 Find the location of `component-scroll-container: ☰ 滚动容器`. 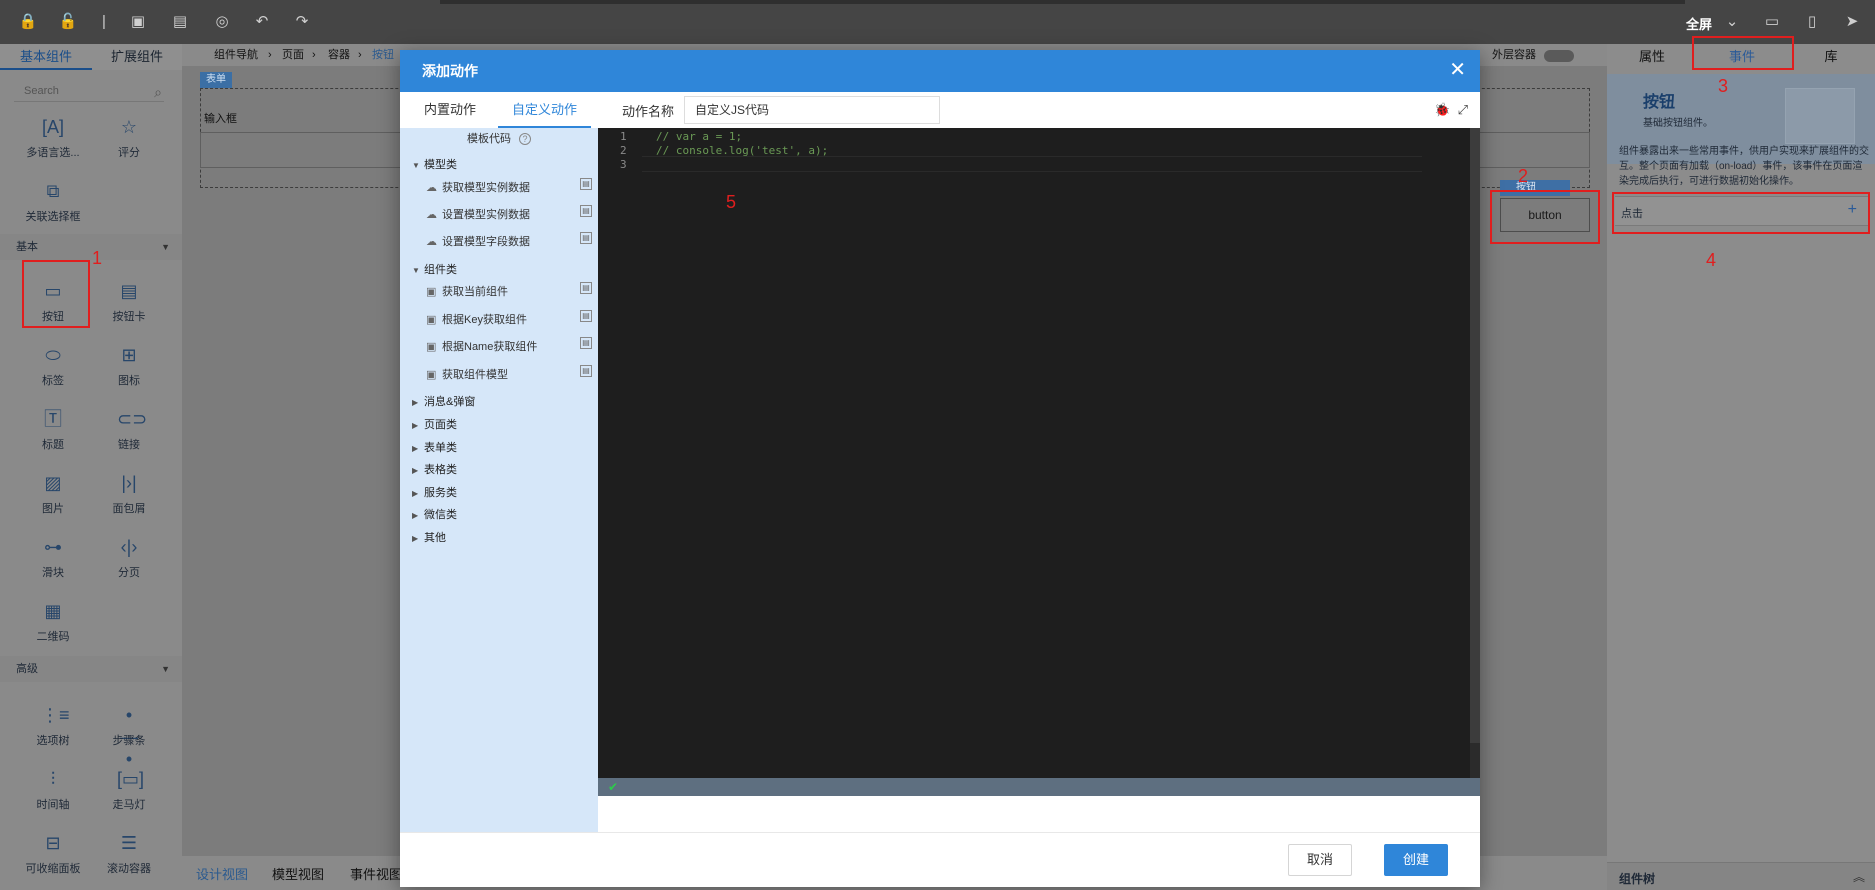

component-scroll-container: ☰ 滚动容器 is located at coordinates (129, 854).